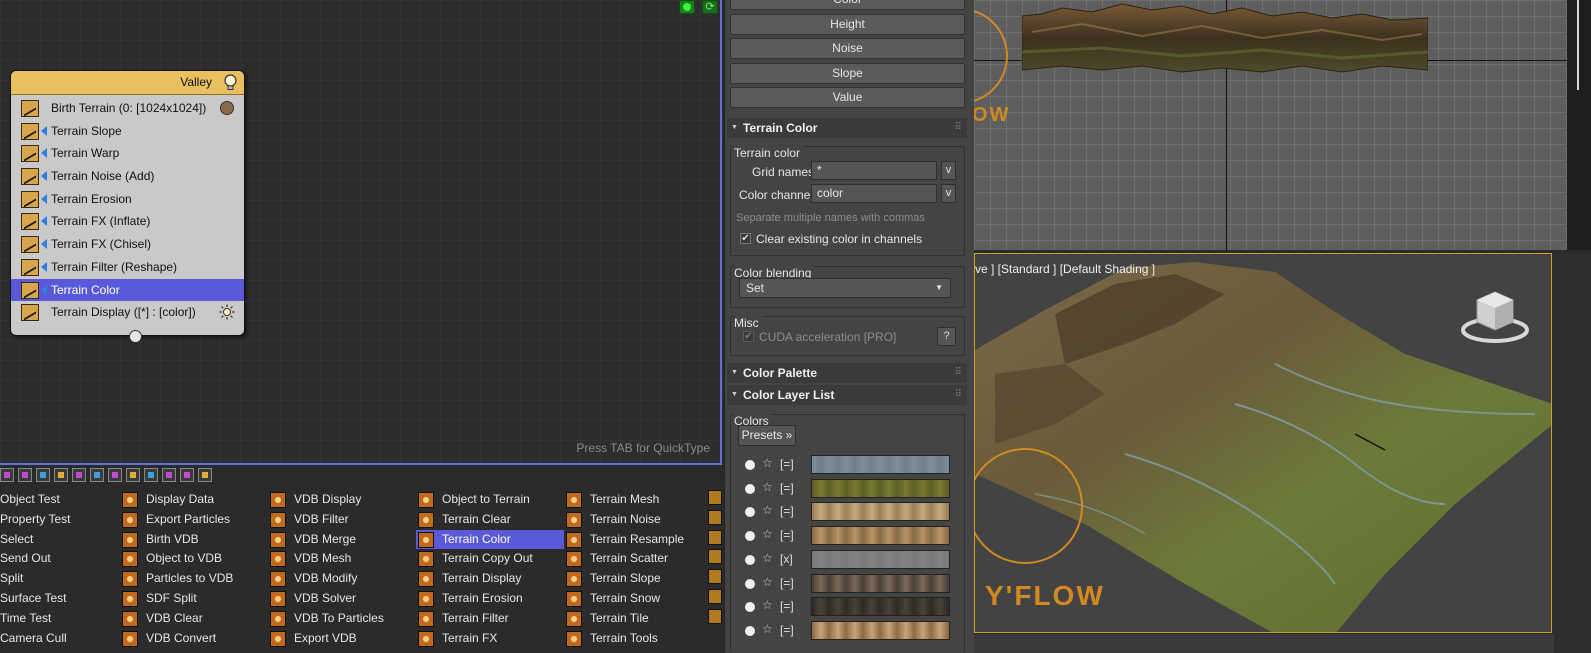  Describe the element at coordinates (745, 238) in the screenshot. I see `clear-color-checkbox: ✔` at that location.